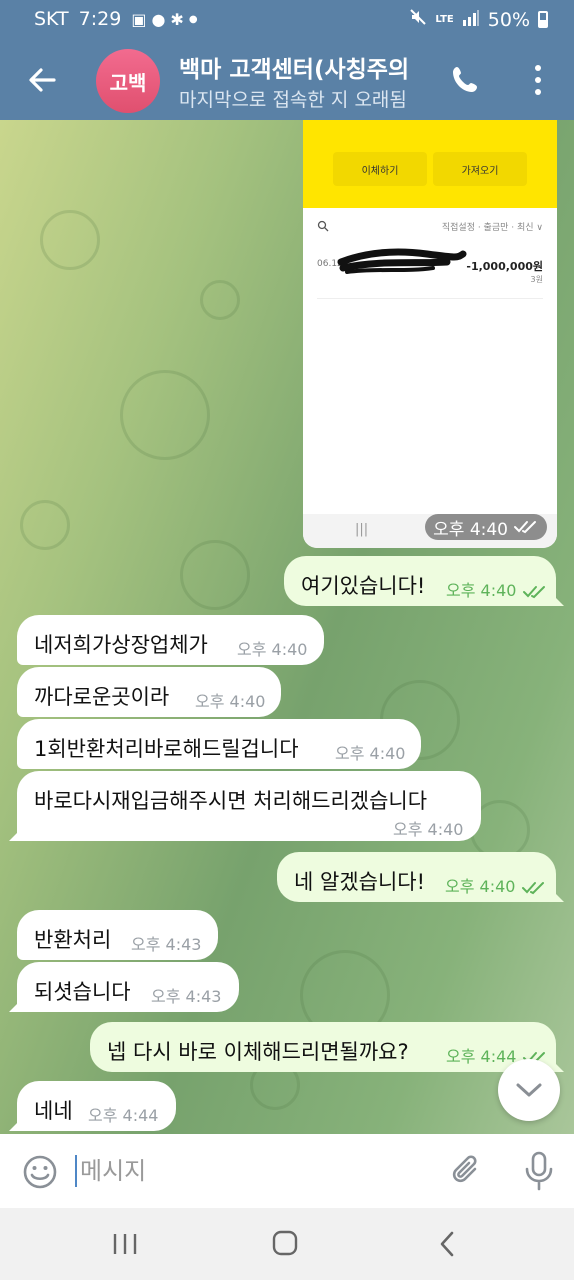  What do you see at coordinates (231, 801) in the screenshot?
I see `message-text: 바로다시재입금해주시면 처리해드리겠습니다` at bounding box center [231, 801].